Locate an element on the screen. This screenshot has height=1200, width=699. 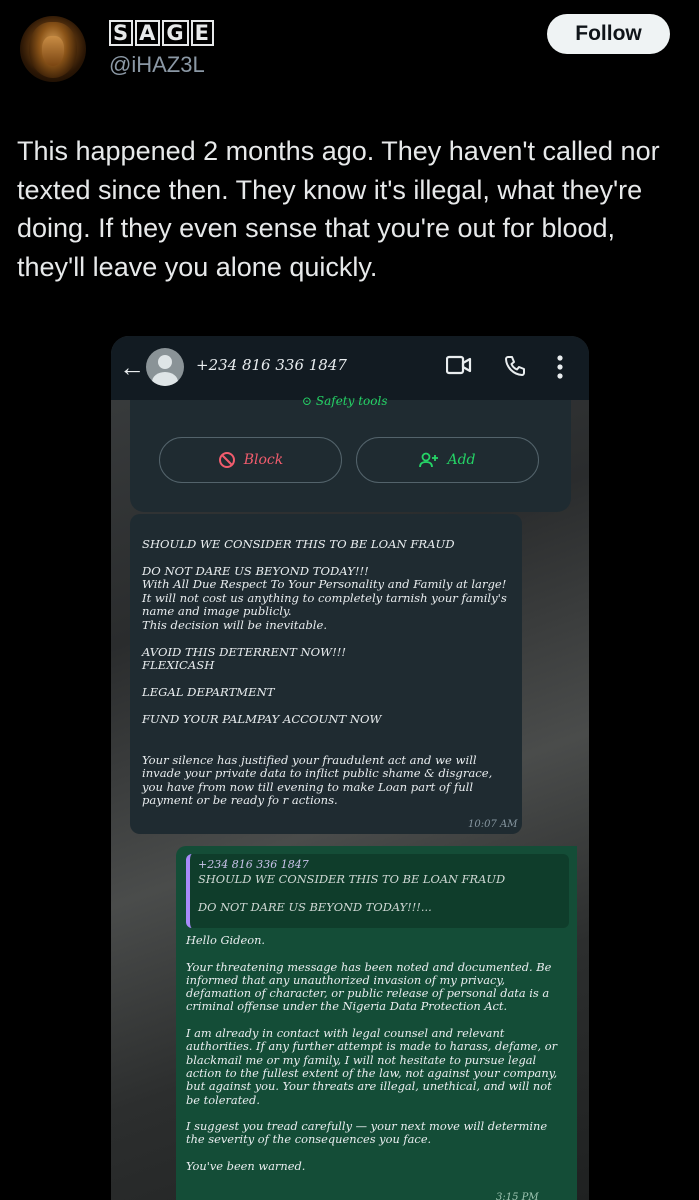
block-button: Block is located at coordinates (250, 460).